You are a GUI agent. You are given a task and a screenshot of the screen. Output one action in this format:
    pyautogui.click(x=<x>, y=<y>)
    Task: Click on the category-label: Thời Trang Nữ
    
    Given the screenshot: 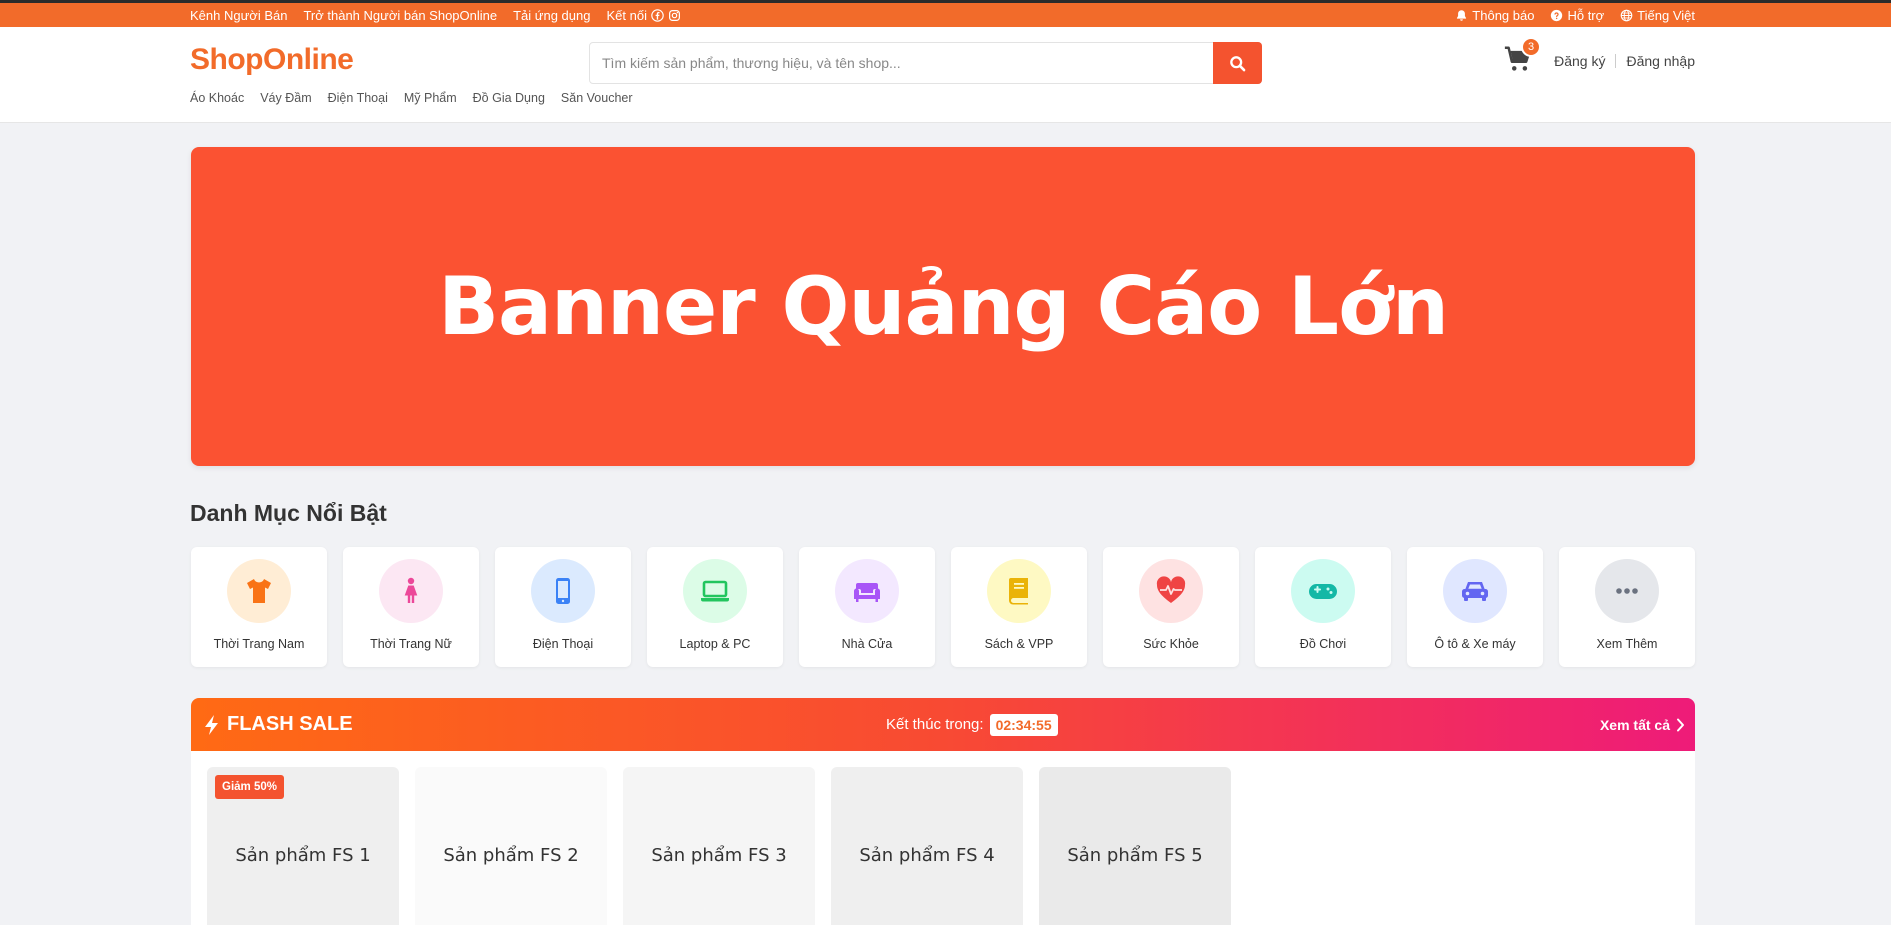 What is the action you would take?
    pyautogui.click(x=411, y=644)
    